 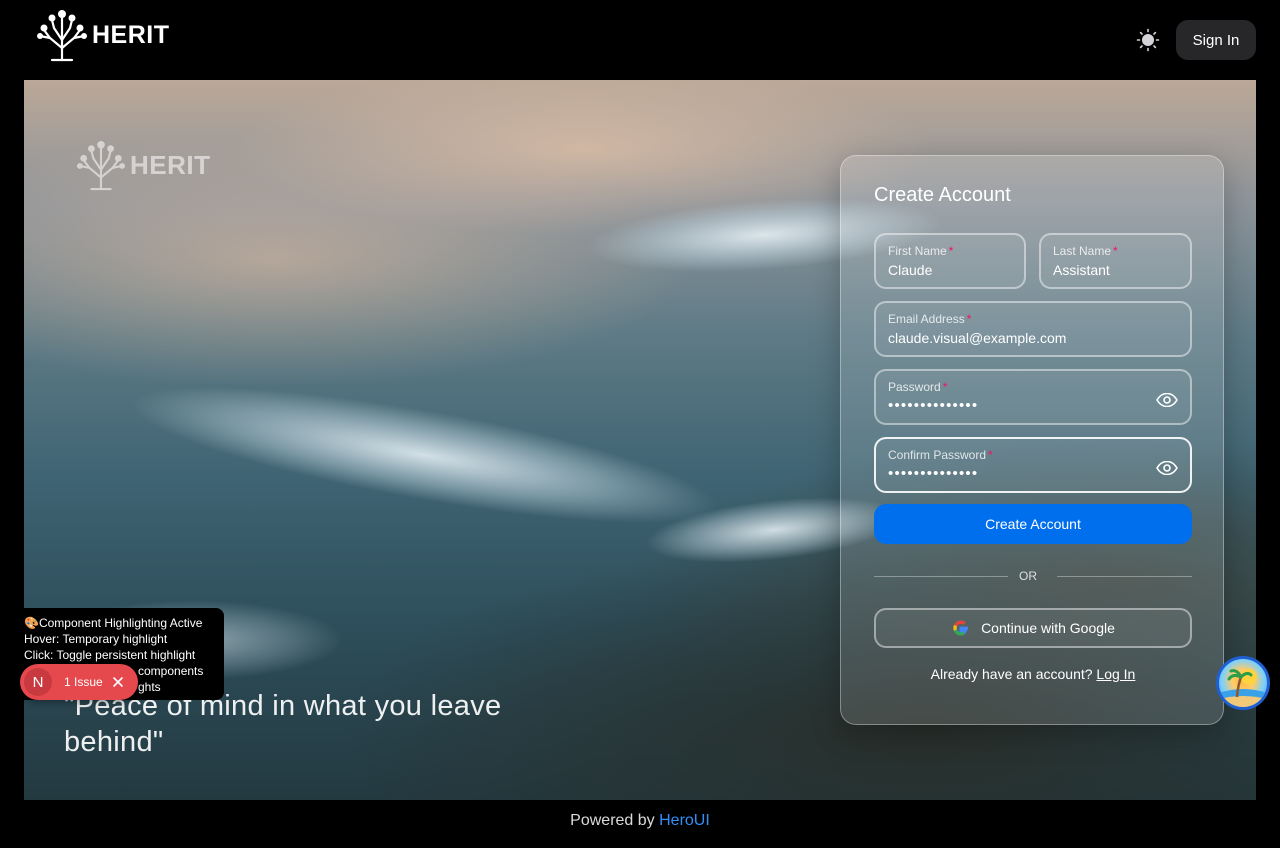 I want to click on sun-icon, so click(x=1148, y=40).